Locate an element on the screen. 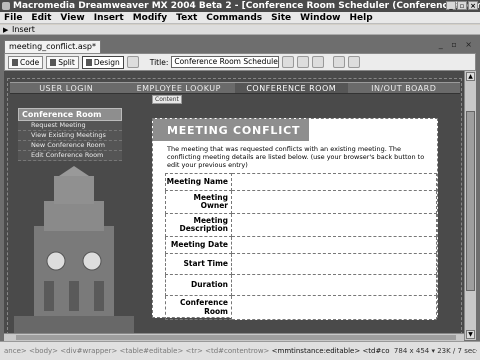 The image size is (480, 360). horizontal-scroll-thumb is located at coordinates (236, 337).